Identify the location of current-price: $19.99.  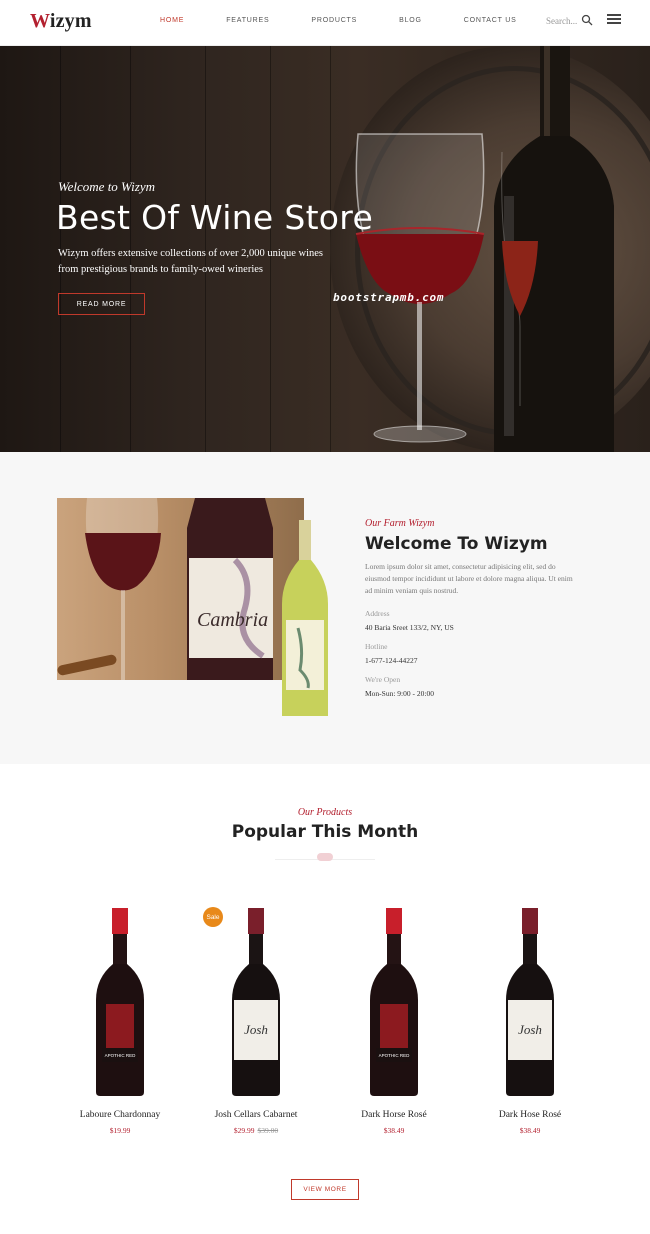
(120, 1130).